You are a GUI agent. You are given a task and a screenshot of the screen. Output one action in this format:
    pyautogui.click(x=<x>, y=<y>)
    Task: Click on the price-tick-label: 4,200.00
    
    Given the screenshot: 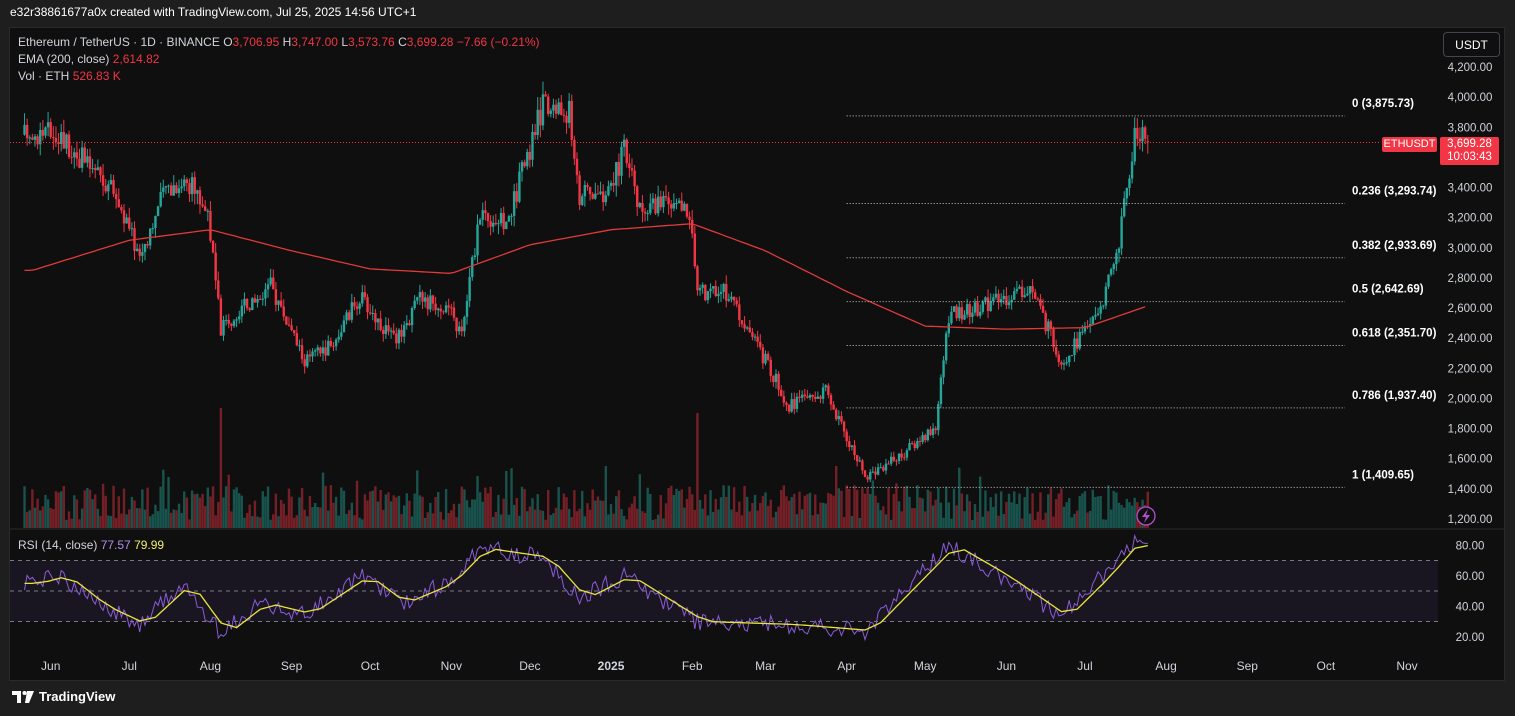 What is the action you would take?
    pyautogui.click(x=1470, y=68)
    